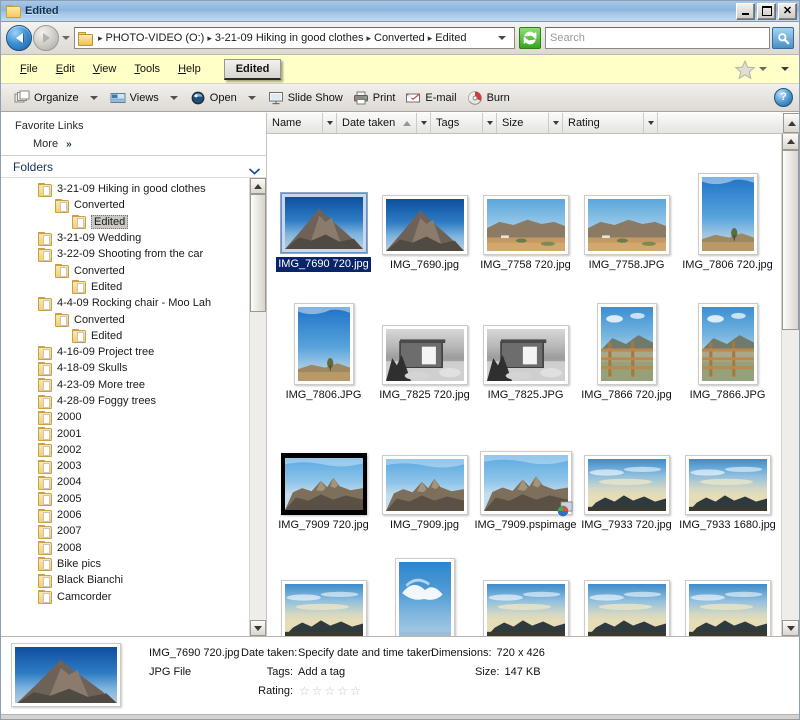 The image size is (800, 720). I want to click on file-item: IMG_7825 720.jpg, so click(424, 337).